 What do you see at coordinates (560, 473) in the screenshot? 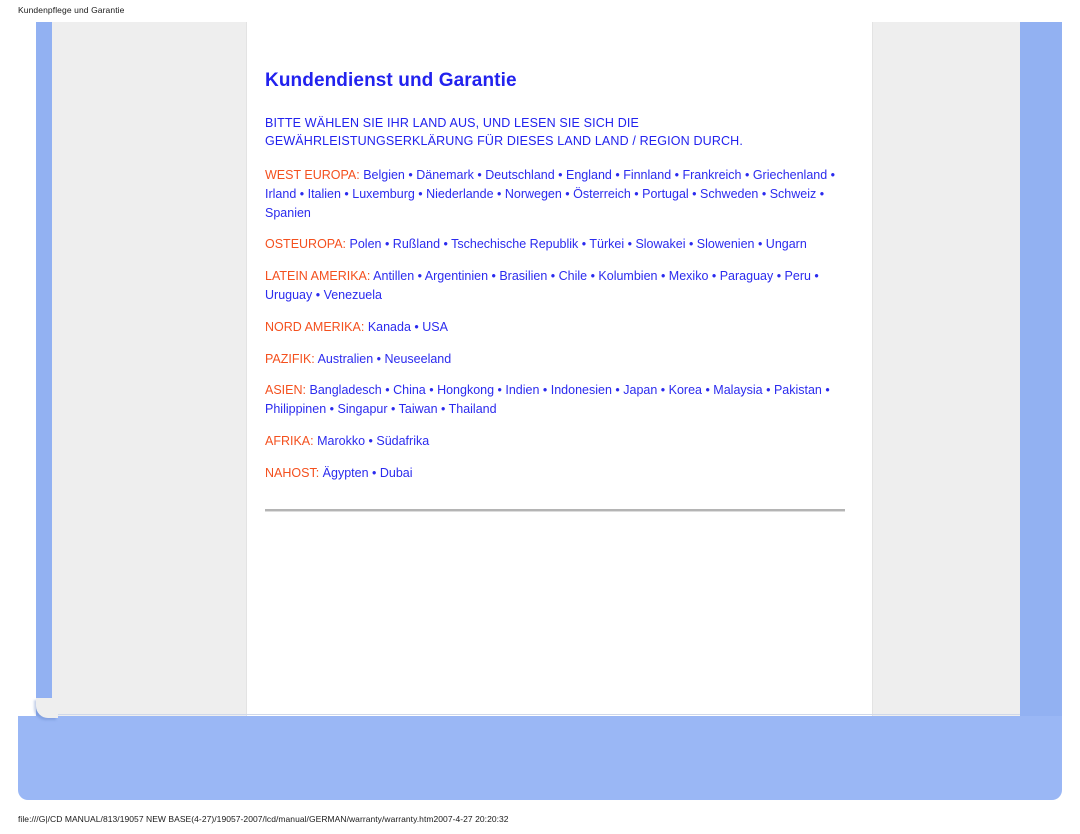
I see `region-nahost: NAHOST: Ägypten • Dubai` at bounding box center [560, 473].